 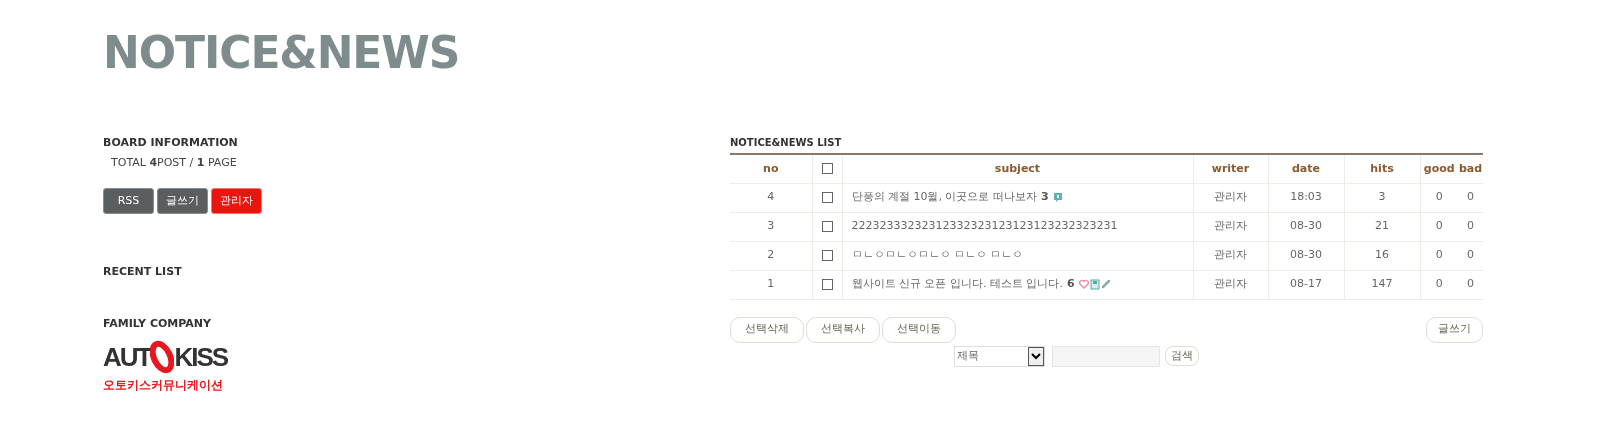 What do you see at coordinates (157, 323) in the screenshot?
I see `section-heading: FAMILY COMPANY` at bounding box center [157, 323].